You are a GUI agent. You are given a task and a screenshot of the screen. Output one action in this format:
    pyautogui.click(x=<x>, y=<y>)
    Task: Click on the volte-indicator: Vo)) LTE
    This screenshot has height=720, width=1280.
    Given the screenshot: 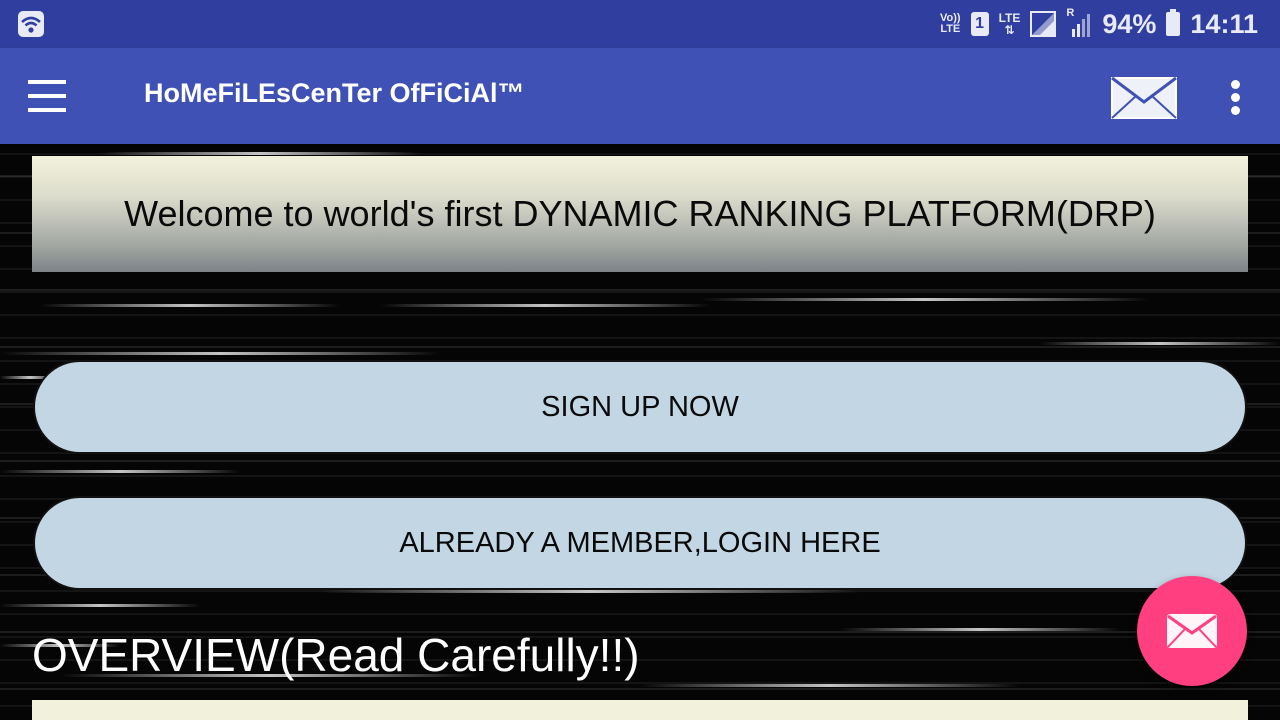 What is the action you would take?
    pyautogui.click(x=950, y=23)
    